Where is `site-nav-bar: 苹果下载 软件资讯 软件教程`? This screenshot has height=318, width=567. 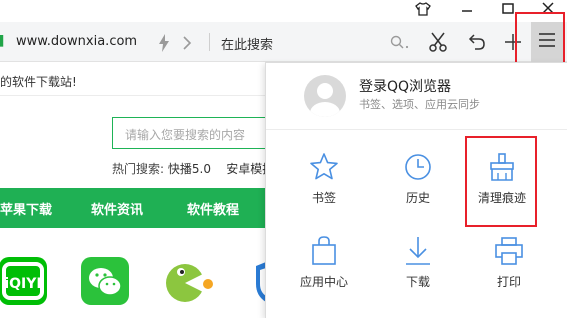 site-nav-bar: 苹果下载 软件资讯 软件教程 is located at coordinates (135, 208).